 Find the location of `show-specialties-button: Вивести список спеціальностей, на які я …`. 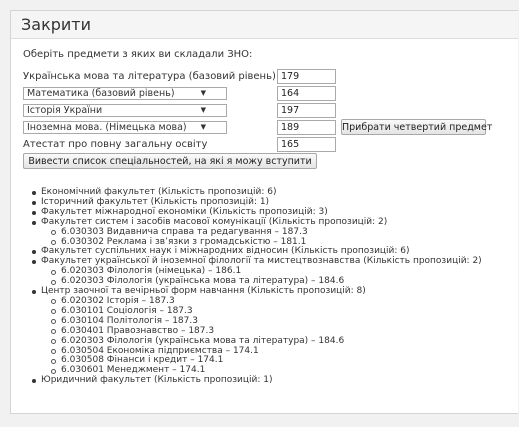

show-specialties-button: Вивести список спеціальностей, на які я … is located at coordinates (170, 161).